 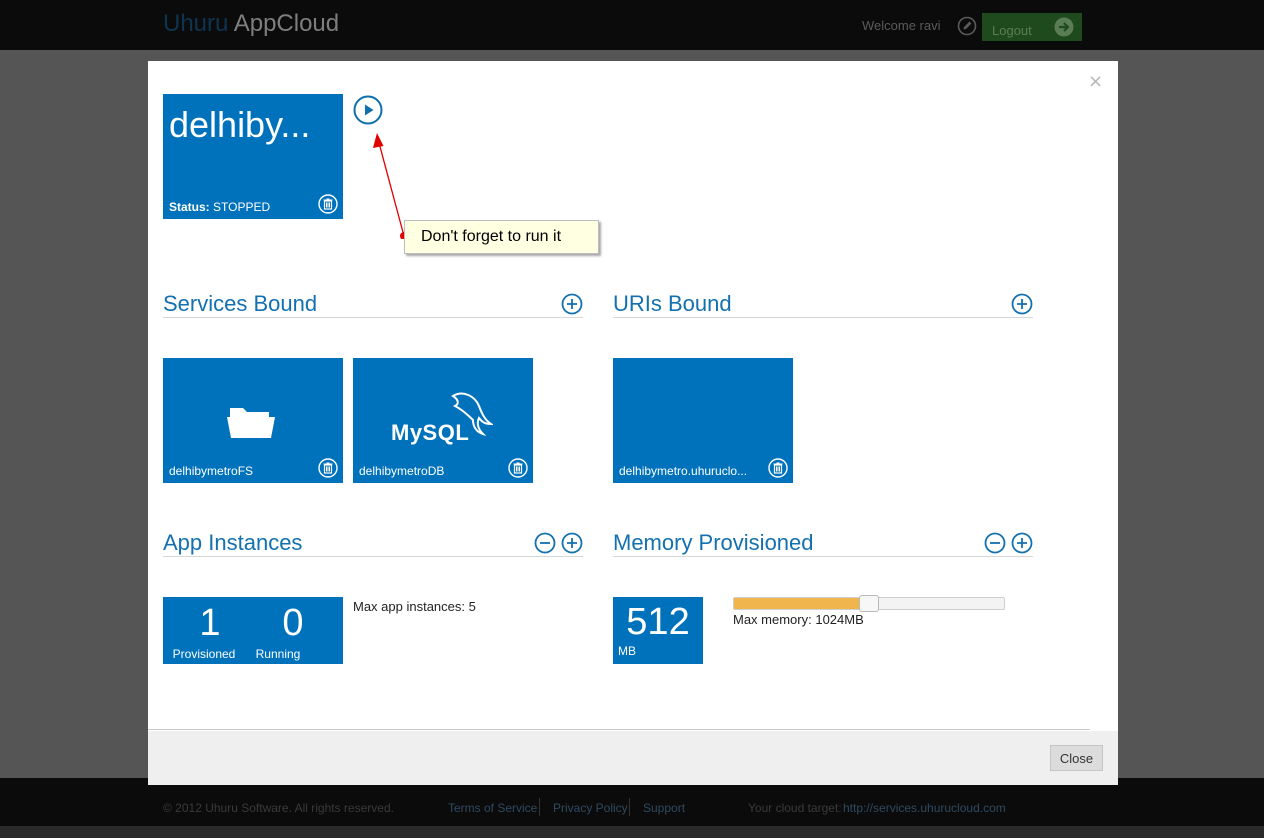 What do you see at coordinates (368, 110) in the screenshot?
I see `start-app-icon` at bounding box center [368, 110].